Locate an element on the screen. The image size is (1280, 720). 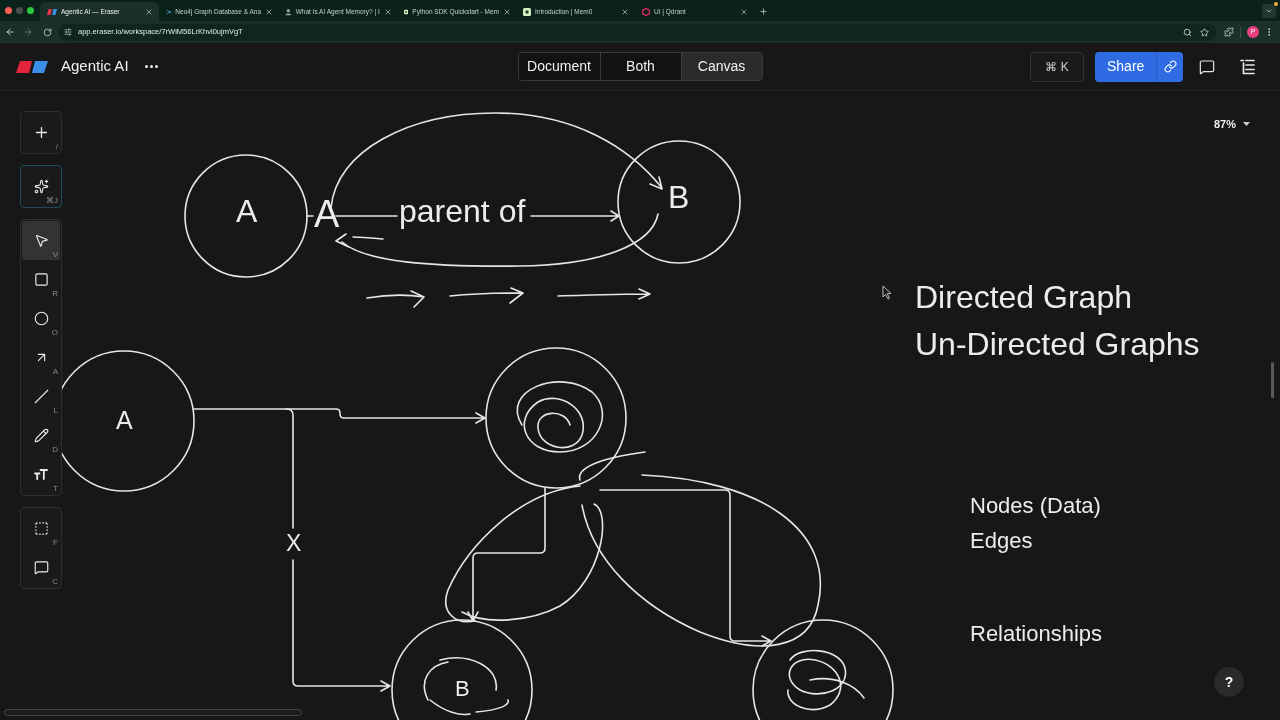
text-size-icon is located at coordinates (41, 474).